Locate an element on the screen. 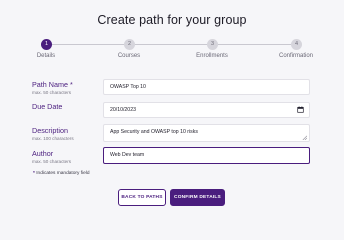  step-4-indicator: 4 is located at coordinates (296, 44).